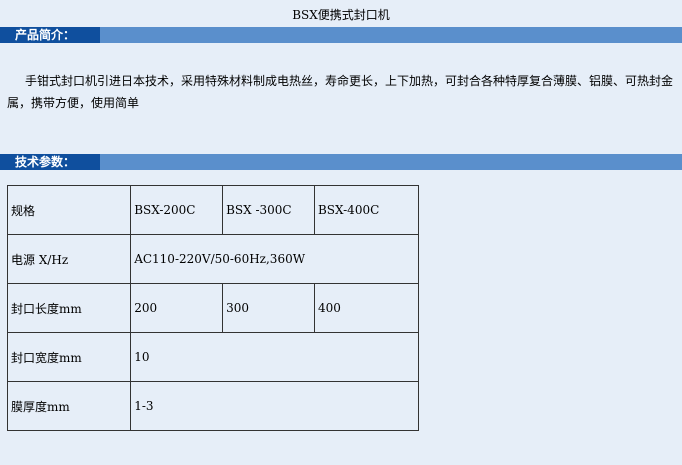 This screenshot has width=682, height=465. I want to click on table-row: 封口宽度mm 10, so click(212, 357).